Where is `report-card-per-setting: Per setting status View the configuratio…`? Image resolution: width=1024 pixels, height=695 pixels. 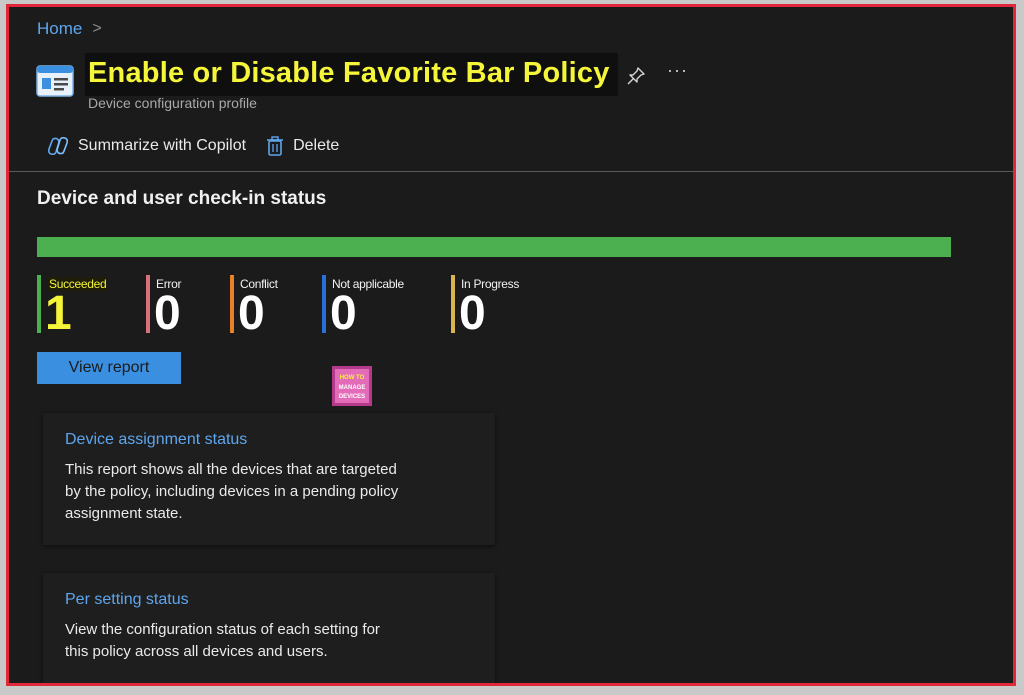
report-card-per-setting: Per setting status View the configuratio… is located at coordinates (269, 628).